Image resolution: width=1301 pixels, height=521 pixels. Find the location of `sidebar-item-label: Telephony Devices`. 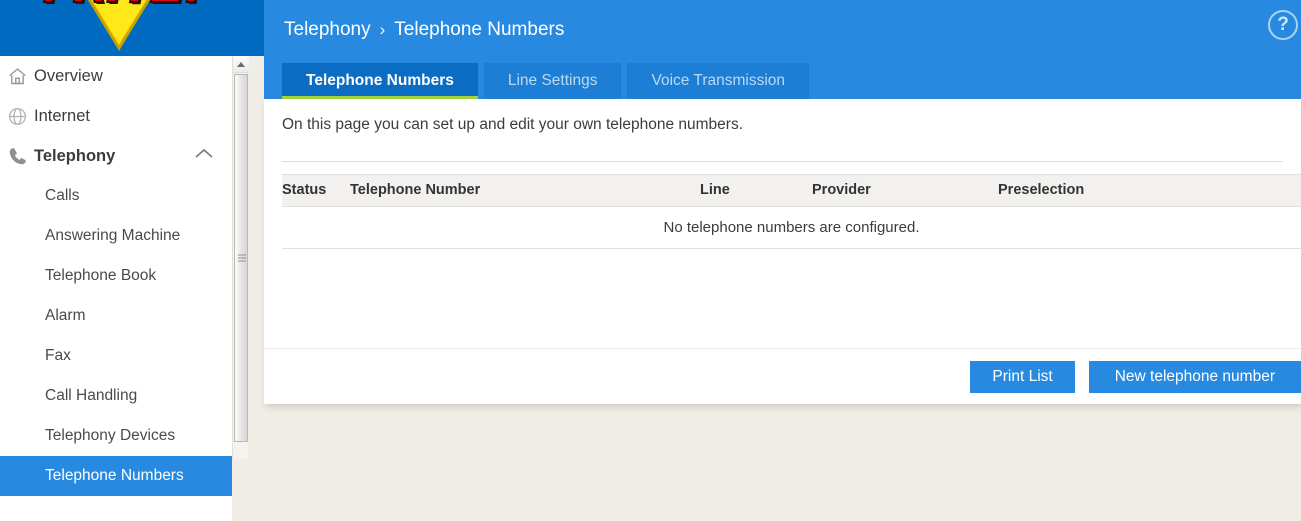

sidebar-item-label: Telephony Devices is located at coordinates (110, 435).